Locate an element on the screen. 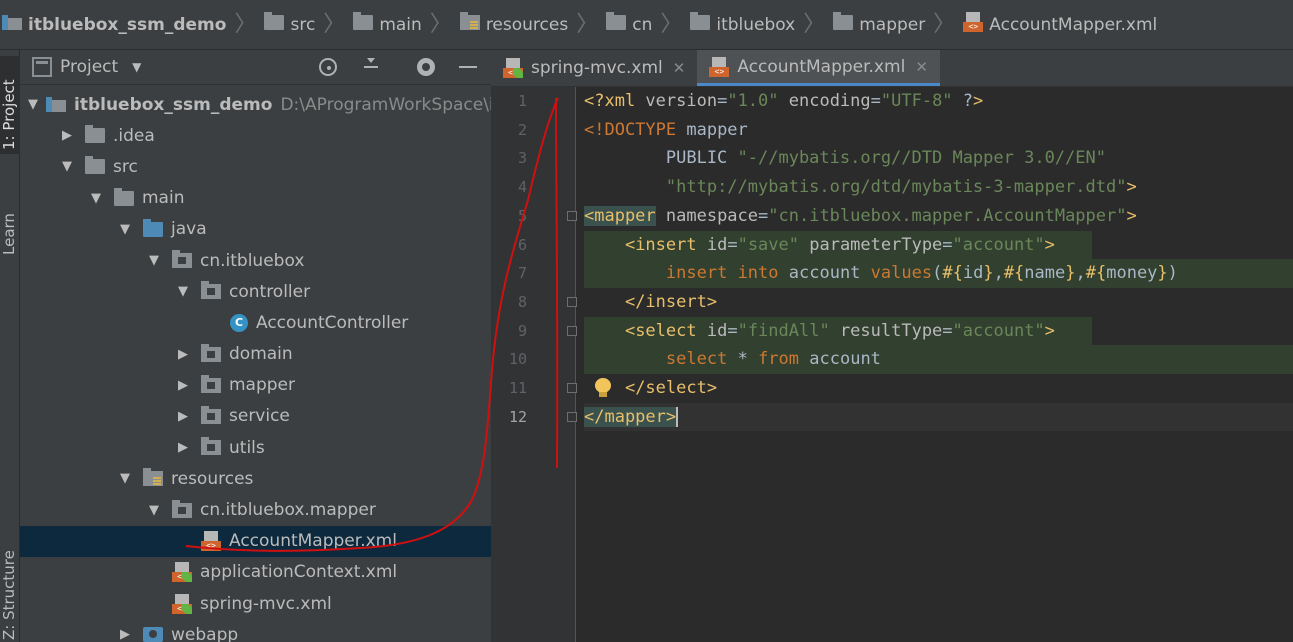  collapse-all-button is located at coordinates (371, 67).